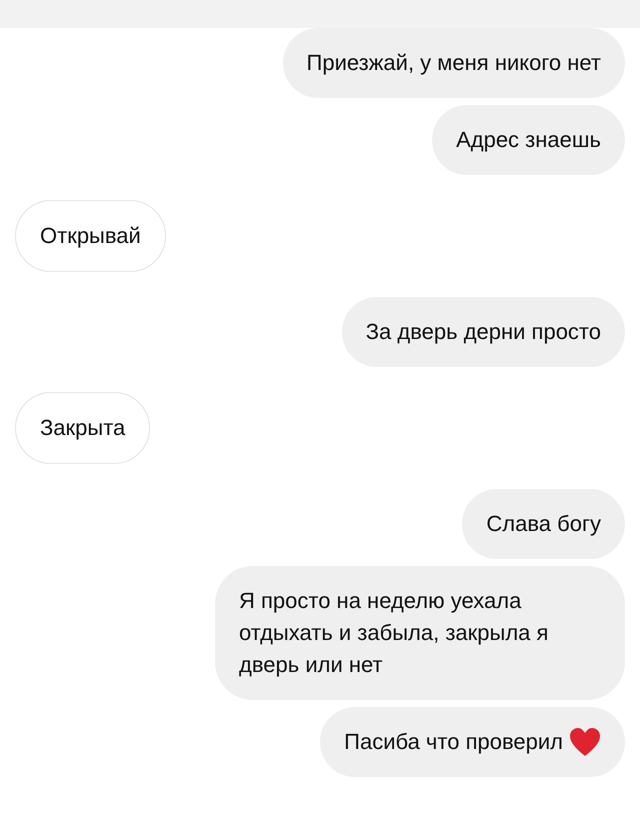 Image resolution: width=640 pixels, height=822 pixels. I want to click on message-bubble: Адрес знаешь, so click(528, 140).